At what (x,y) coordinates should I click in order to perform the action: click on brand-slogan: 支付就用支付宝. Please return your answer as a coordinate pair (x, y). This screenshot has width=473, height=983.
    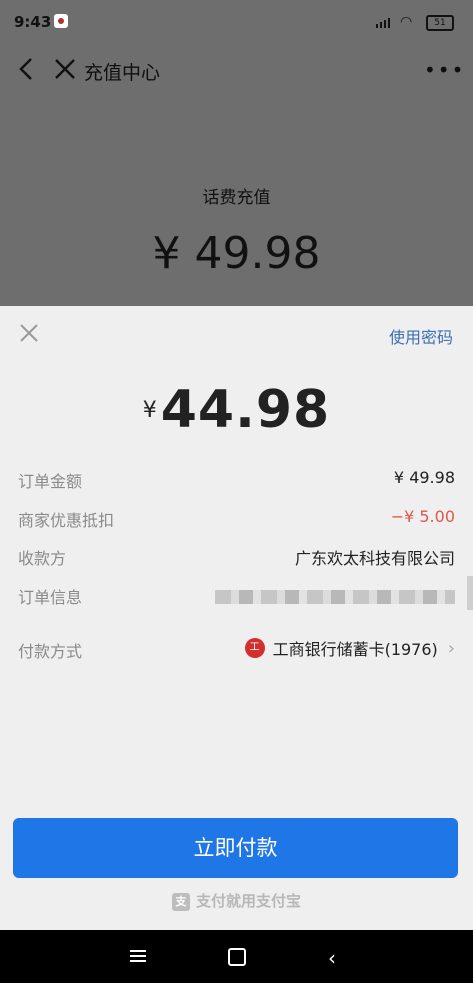
    Looking at the image, I should click on (248, 901).